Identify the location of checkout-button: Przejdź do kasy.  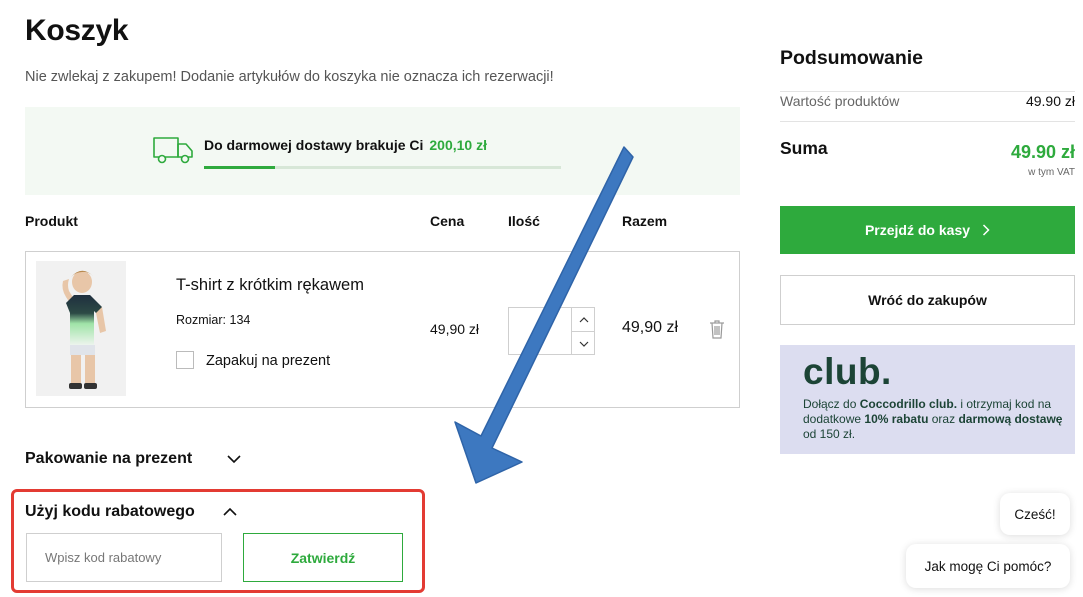
(927, 230).